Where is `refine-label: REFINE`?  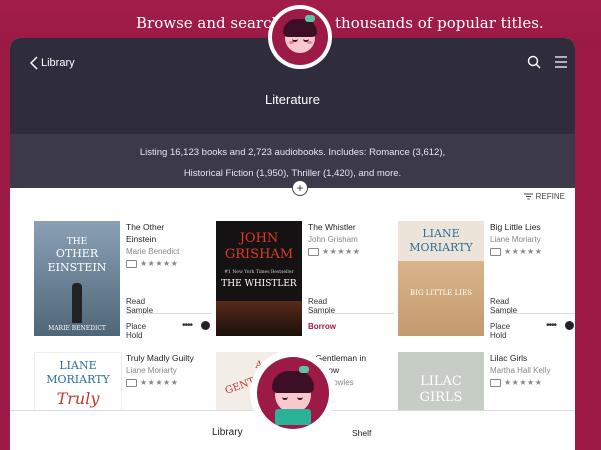 refine-label: REFINE is located at coordinates (550, 196).